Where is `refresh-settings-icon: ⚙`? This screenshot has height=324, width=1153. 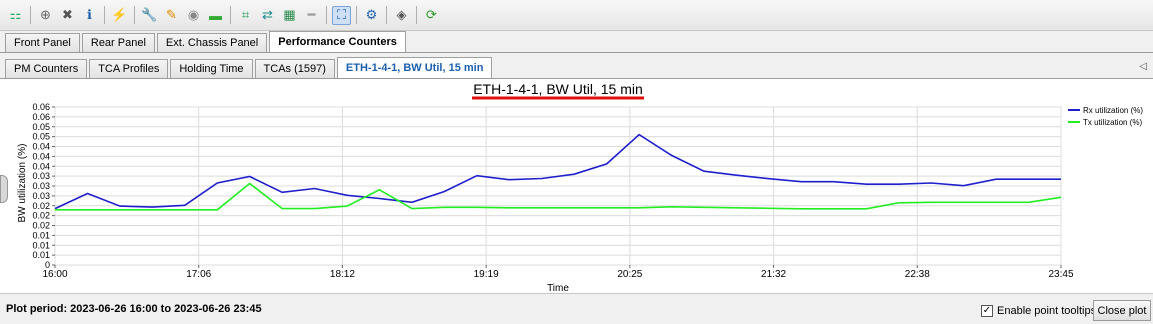 refresh-settings-icon: ⚙ is located at coordinates (371, 15).